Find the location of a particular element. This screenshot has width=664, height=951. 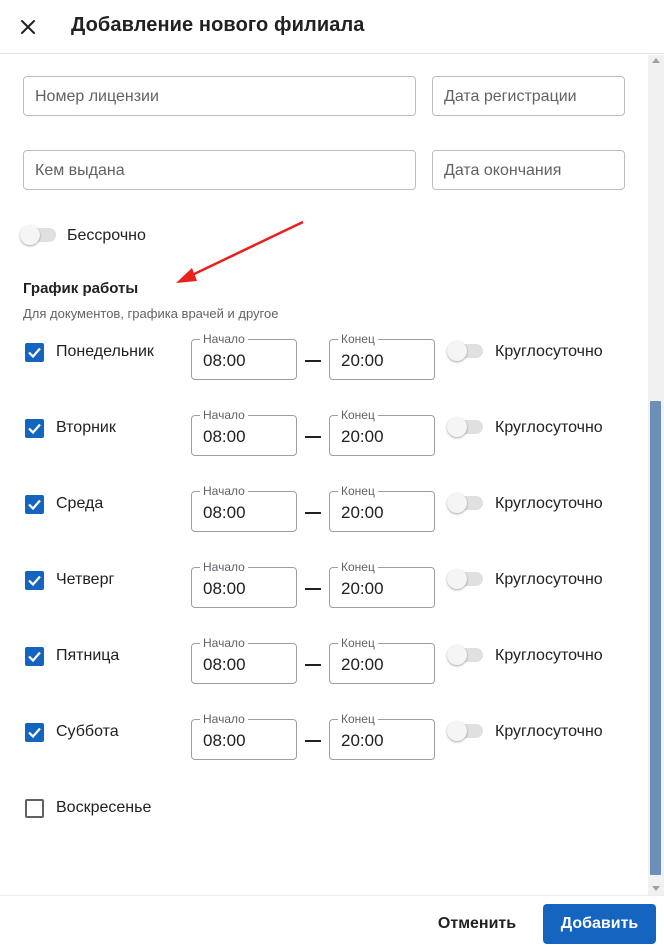

schedule-subtitle: Для документов, графика врачей и другое is located at coordinates (151, 313).